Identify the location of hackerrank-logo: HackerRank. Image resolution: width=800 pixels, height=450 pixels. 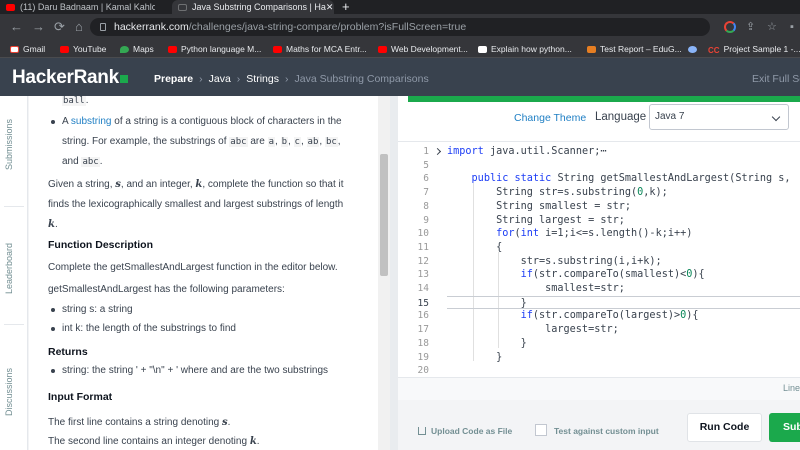
(70, 78).